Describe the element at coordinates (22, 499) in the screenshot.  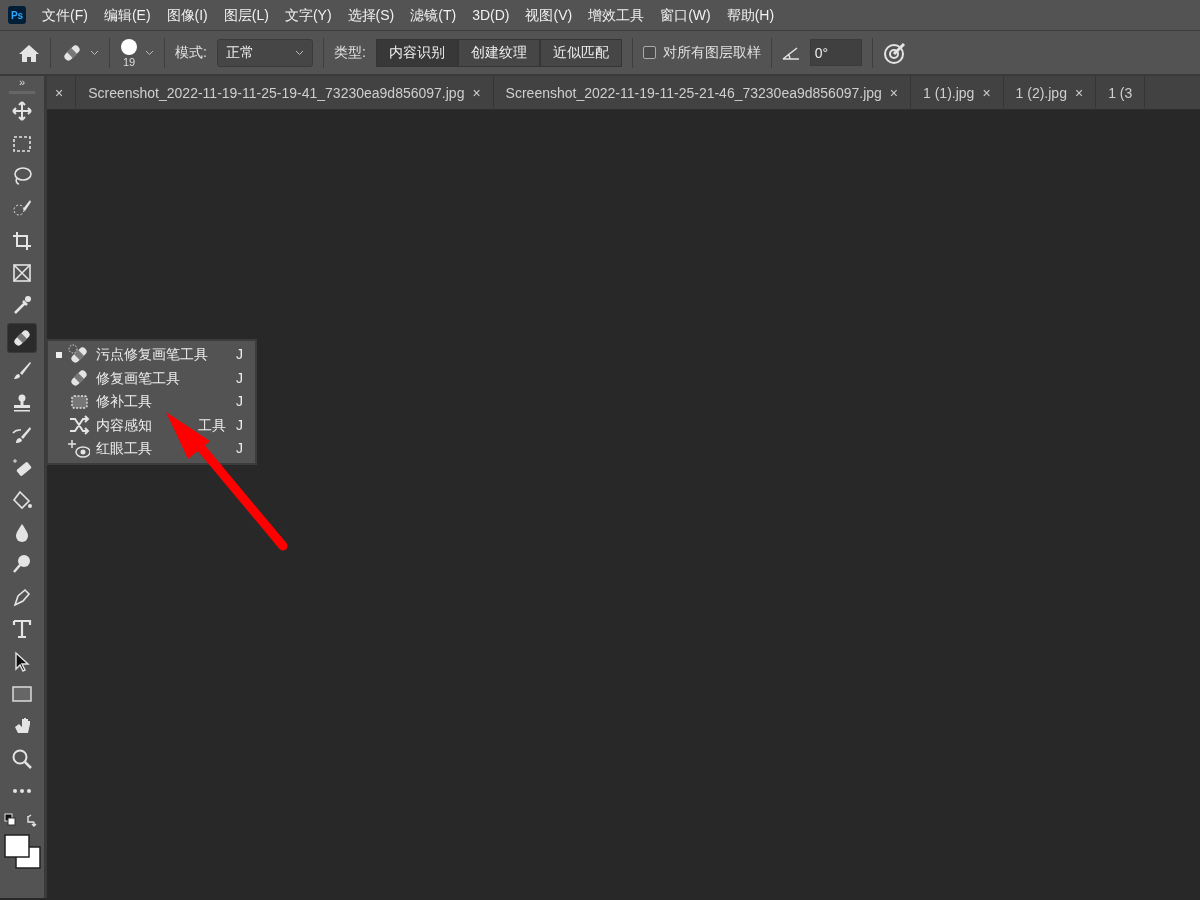
I see `paint-bucket-icon` at that location.